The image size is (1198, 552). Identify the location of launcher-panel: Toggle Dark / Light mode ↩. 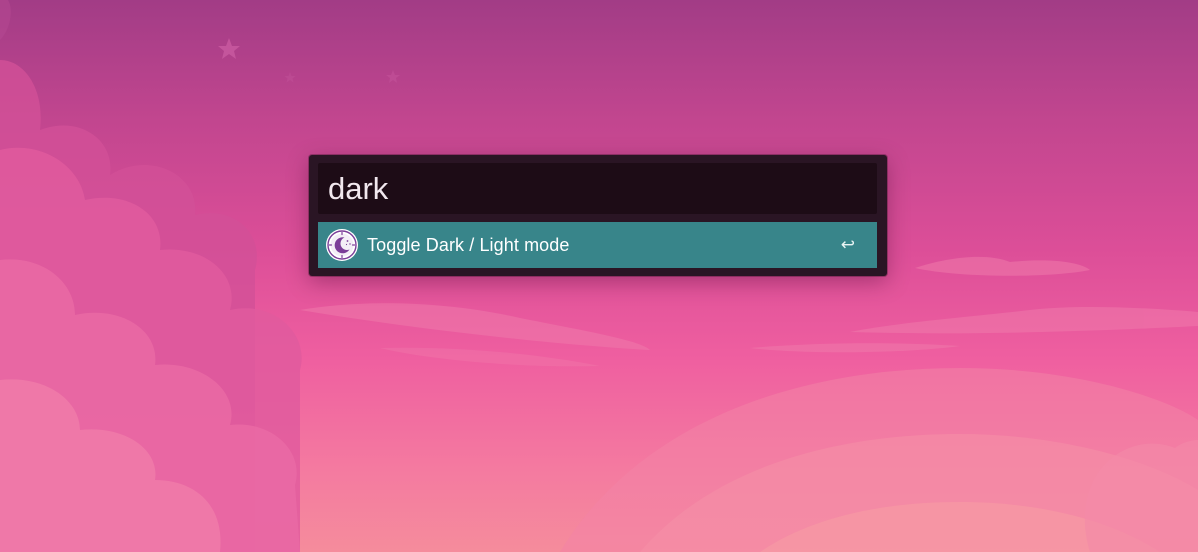
(598, 215).